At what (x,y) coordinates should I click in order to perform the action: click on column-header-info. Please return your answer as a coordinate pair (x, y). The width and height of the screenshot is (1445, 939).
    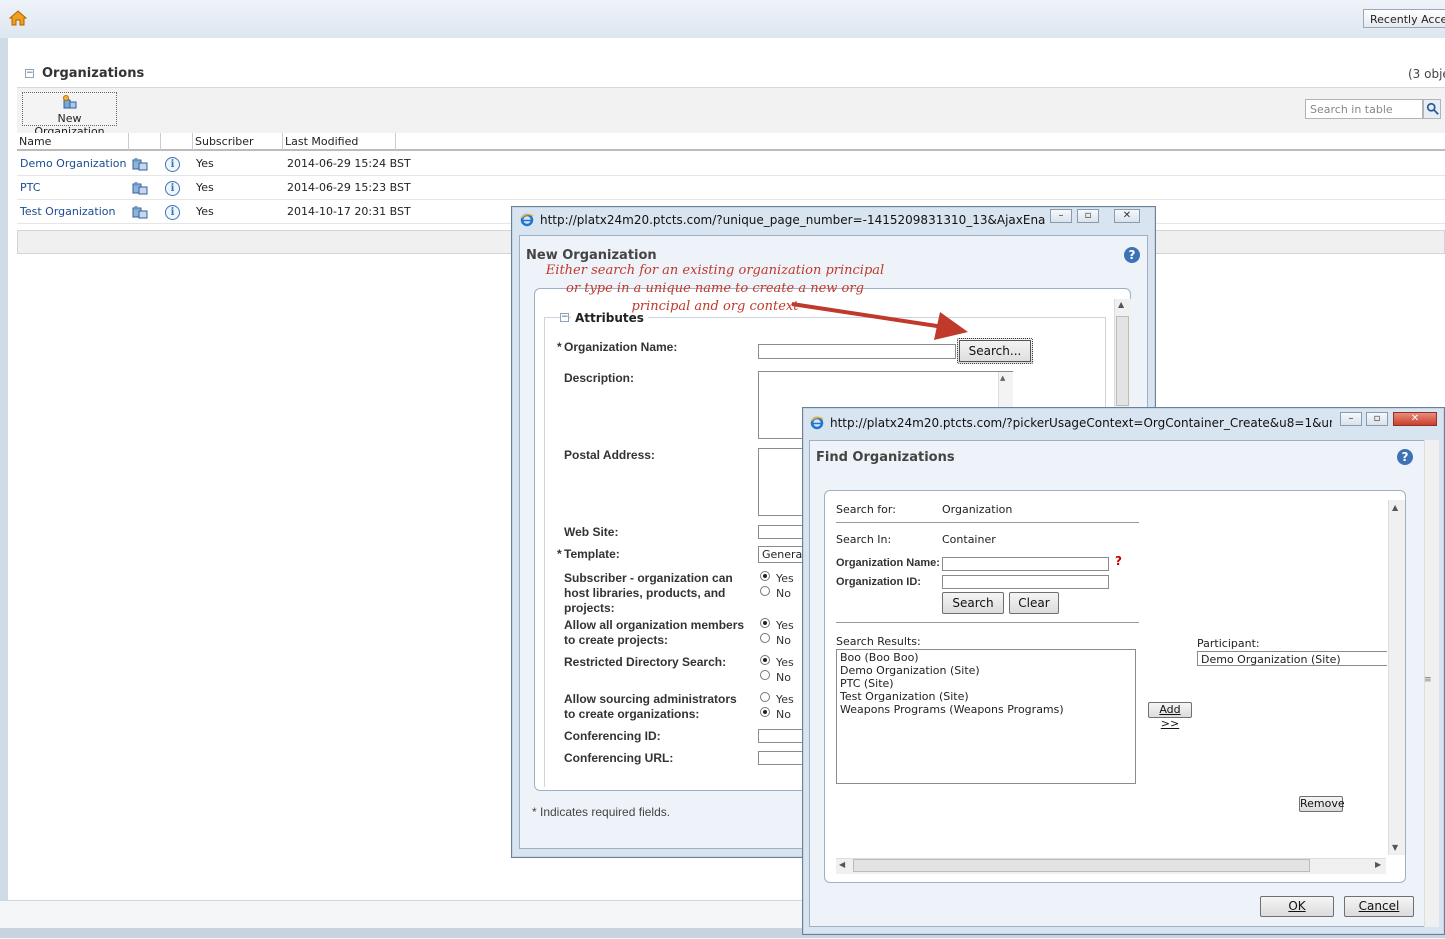
    Looking at the image, I should click on (177, 142).